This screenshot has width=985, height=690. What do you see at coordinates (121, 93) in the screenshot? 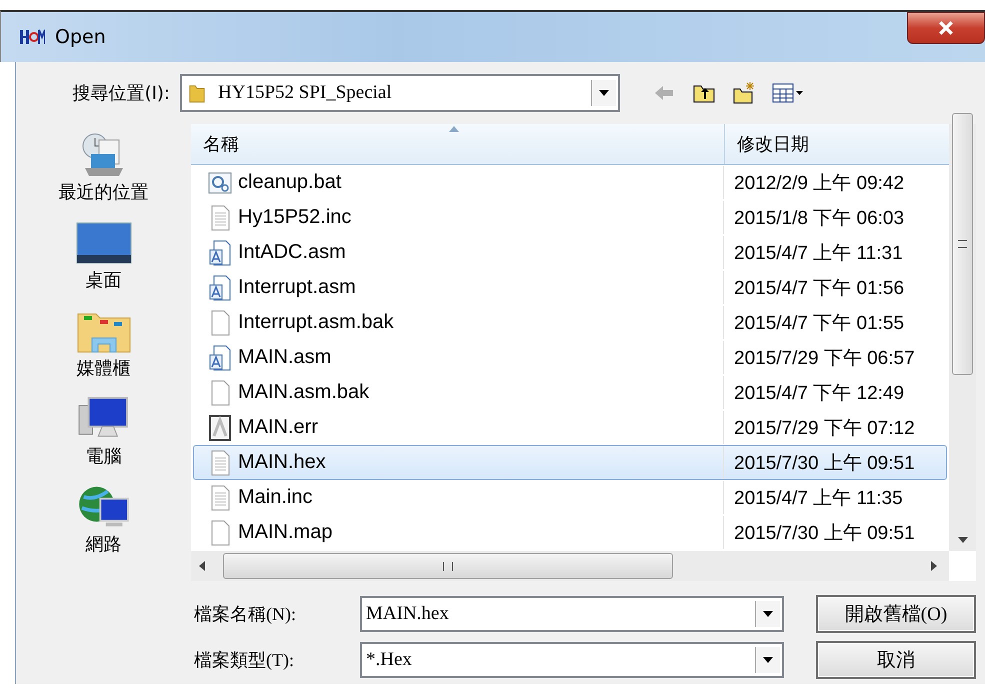
I see `look-in-label: 搜尋位置(I):` at bounding box center [121, 93].